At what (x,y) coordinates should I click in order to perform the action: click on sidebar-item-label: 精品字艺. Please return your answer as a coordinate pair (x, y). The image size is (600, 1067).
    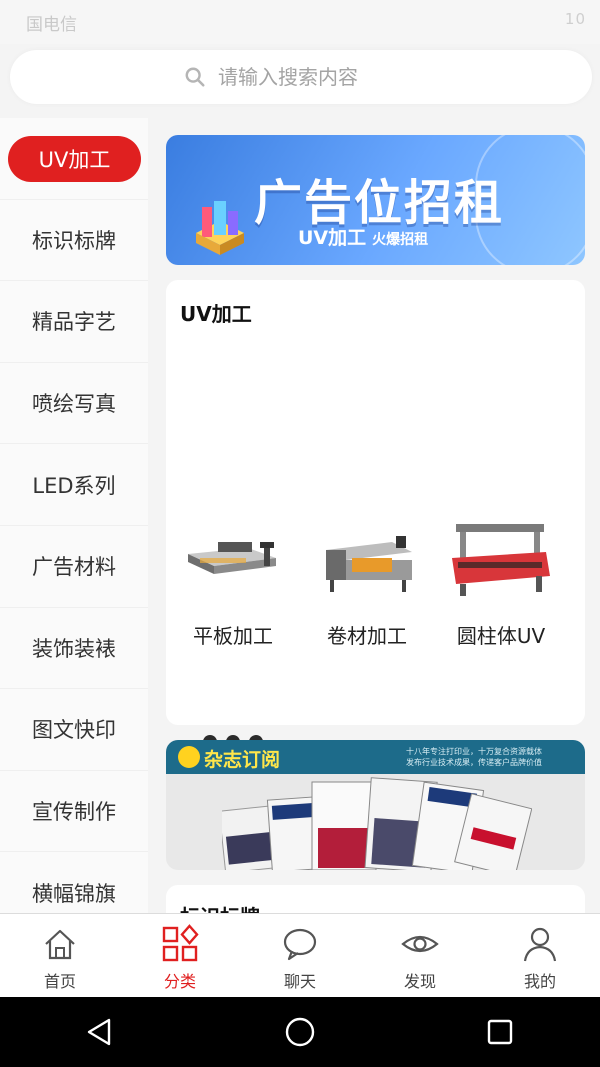
    Looking at the image, I should click on (74, 322).